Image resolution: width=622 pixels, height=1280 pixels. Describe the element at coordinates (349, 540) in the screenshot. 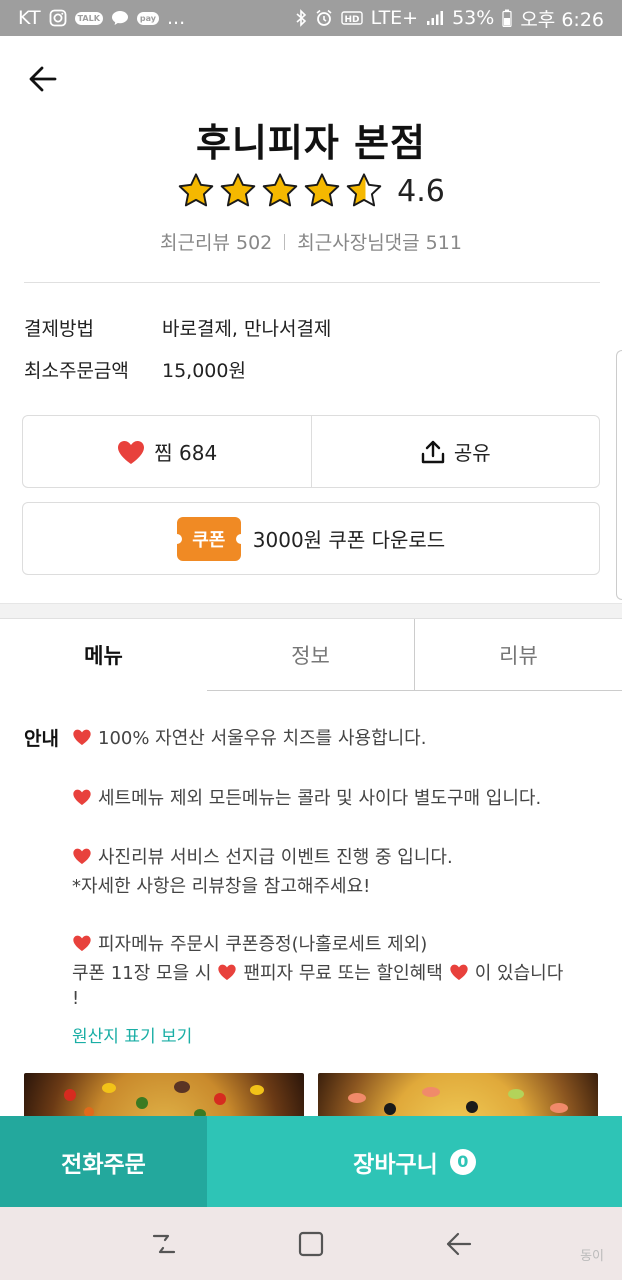

I see `coupon-label: 3000원 쿠폰 다운로드` at that location.